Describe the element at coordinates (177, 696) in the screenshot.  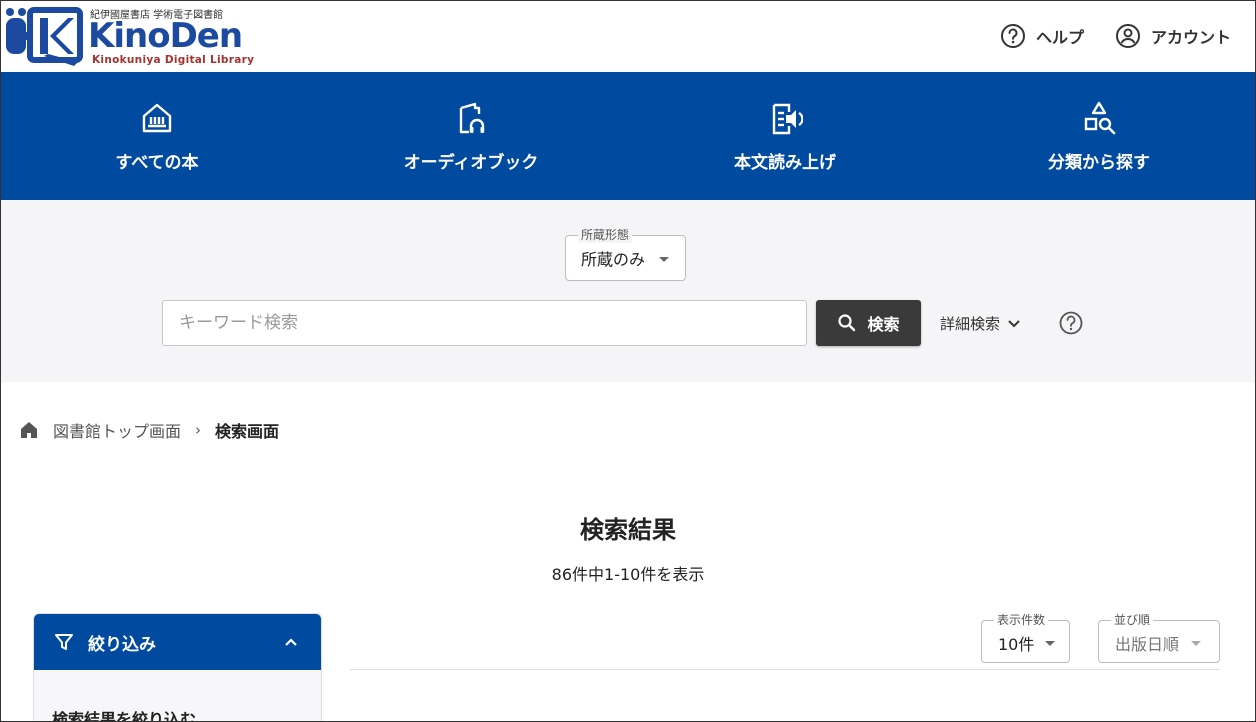
I see `filter-panel-body: 検索結果を絞り込む` at that location.